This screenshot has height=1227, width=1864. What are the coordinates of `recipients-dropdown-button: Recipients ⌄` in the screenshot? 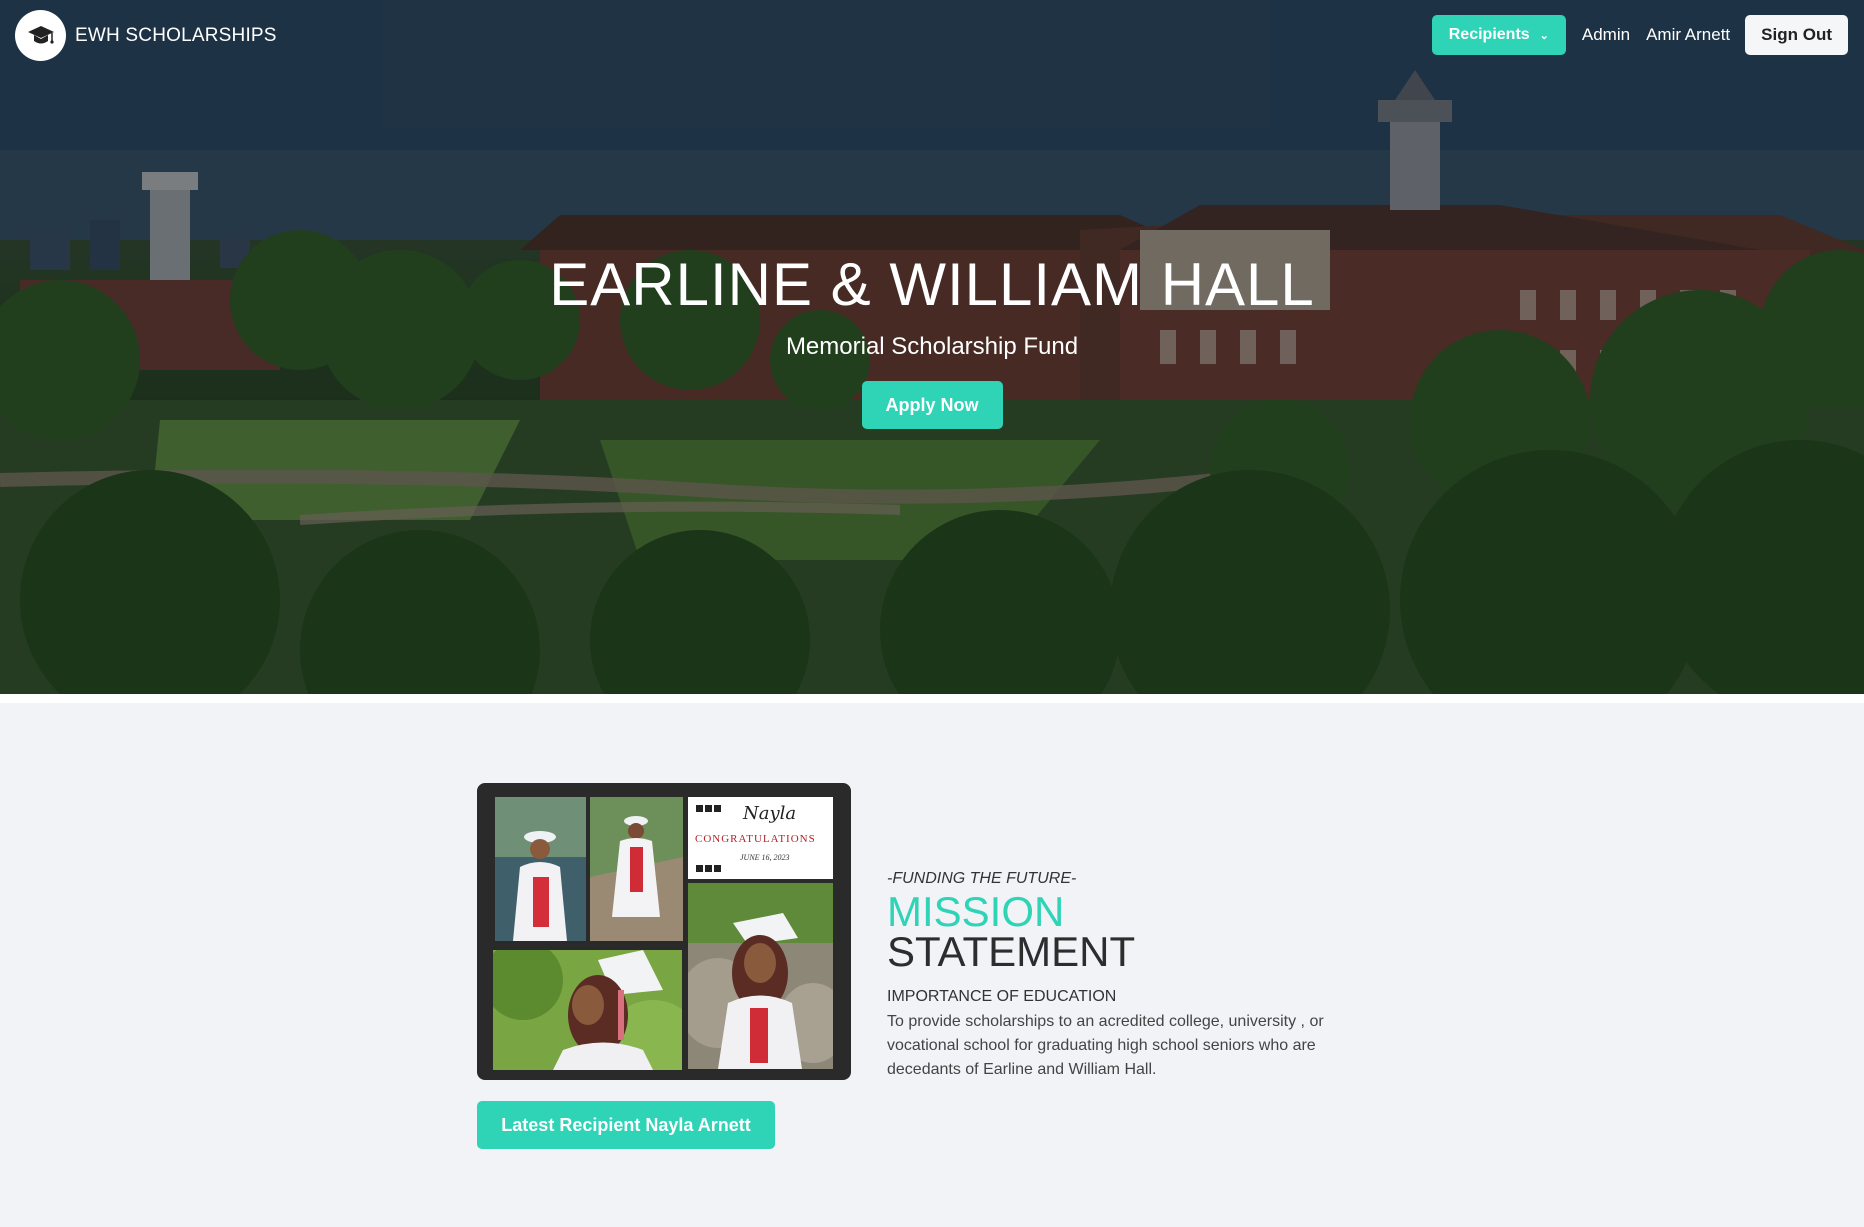 It's located at (1498, 35).